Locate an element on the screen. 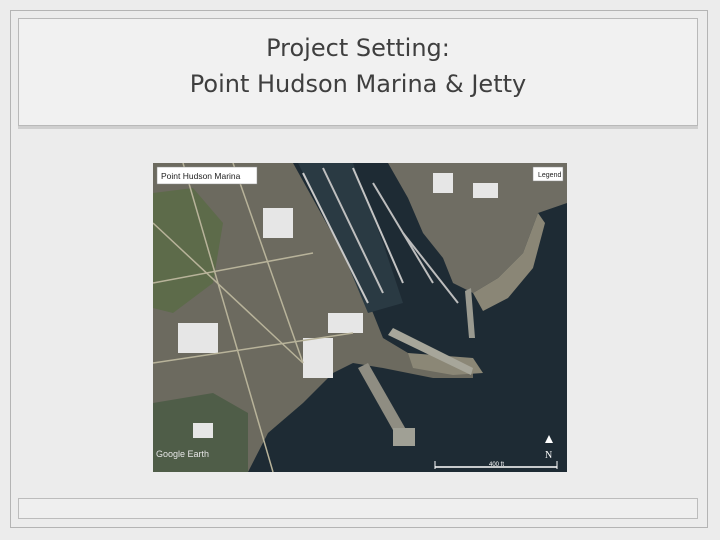 The image size is (720, 540). map-attribution: Google Earth is located at coordinates (182, 454).